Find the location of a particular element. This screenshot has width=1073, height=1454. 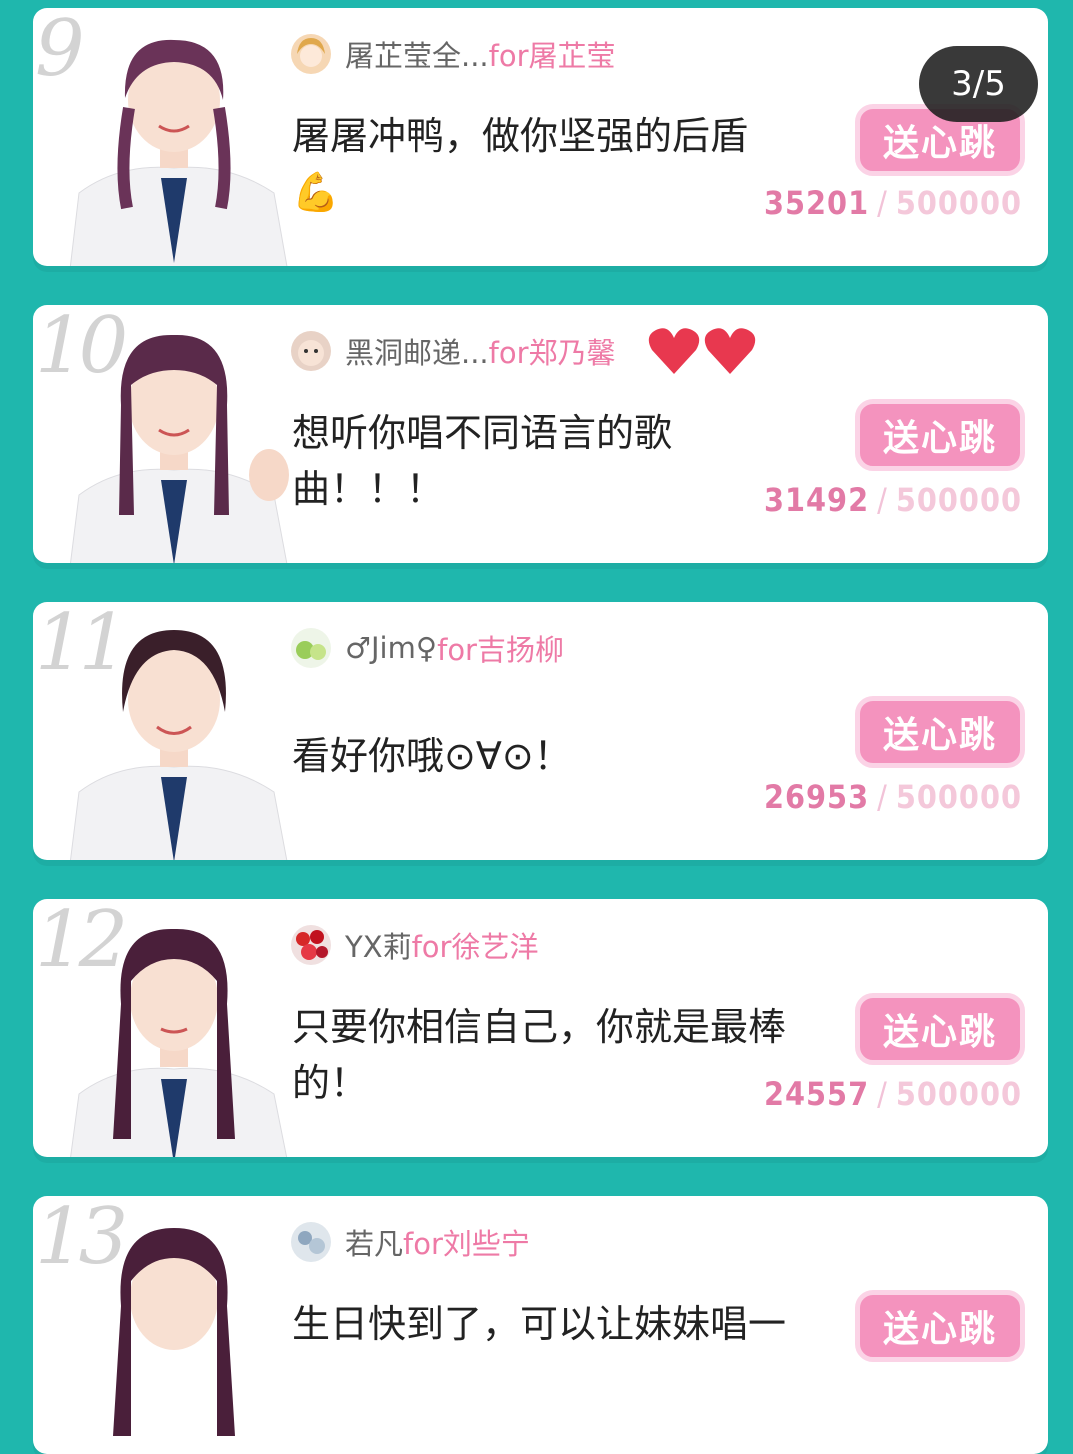

flexed-biceps-icon: 💪 is located at coordinates (316, 192).